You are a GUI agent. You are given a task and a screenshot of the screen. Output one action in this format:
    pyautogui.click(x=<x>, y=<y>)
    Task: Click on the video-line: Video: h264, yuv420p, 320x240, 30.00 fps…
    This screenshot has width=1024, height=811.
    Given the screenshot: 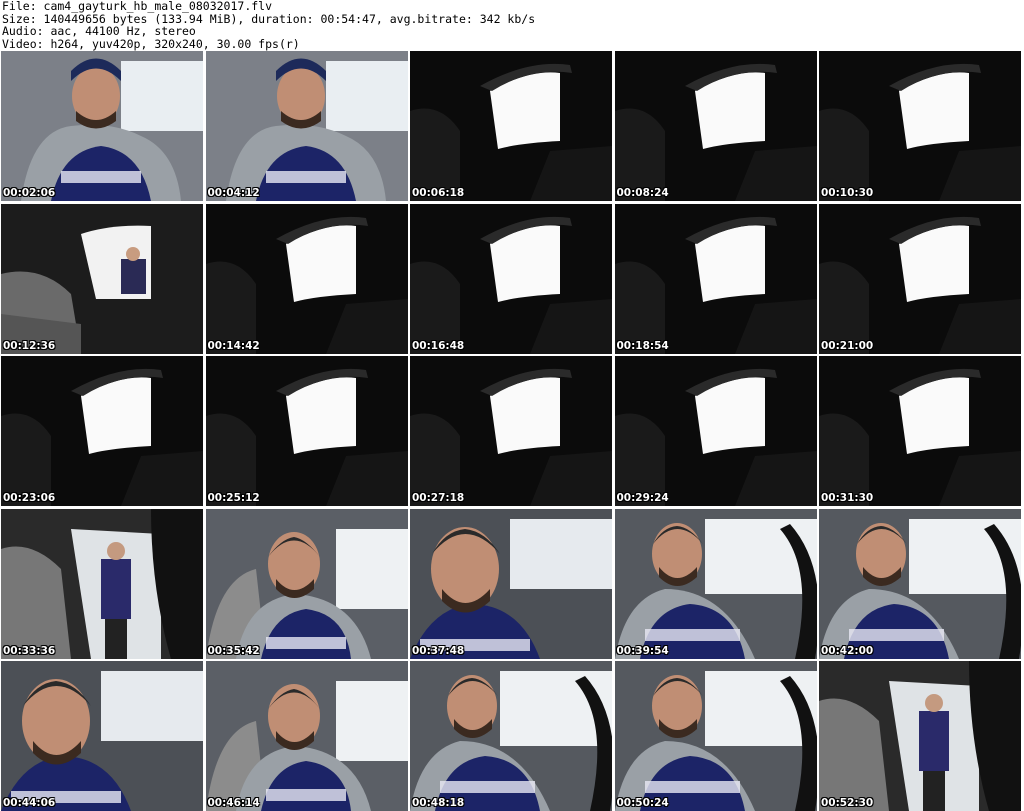 What is the action you would take?
    pyautogui.click(x=151, y=43)
    